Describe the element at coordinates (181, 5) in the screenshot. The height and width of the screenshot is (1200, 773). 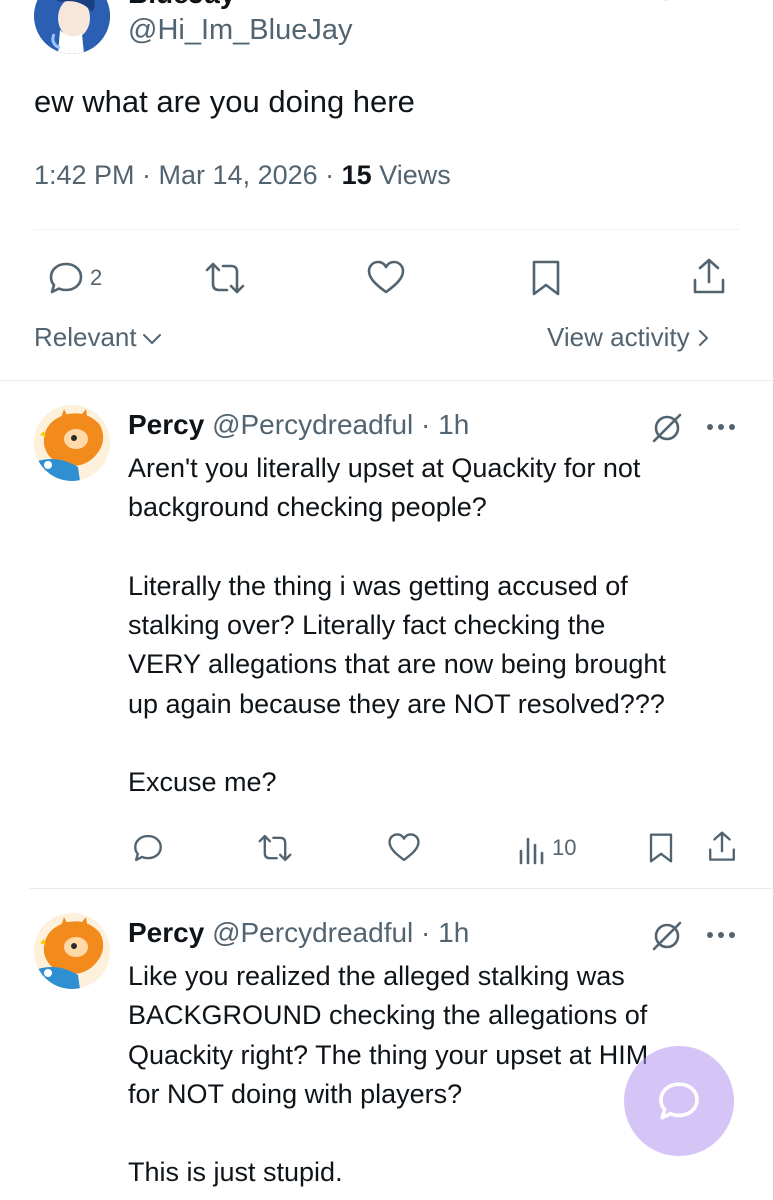
I see `author-display-name: BlueJay` at that location.